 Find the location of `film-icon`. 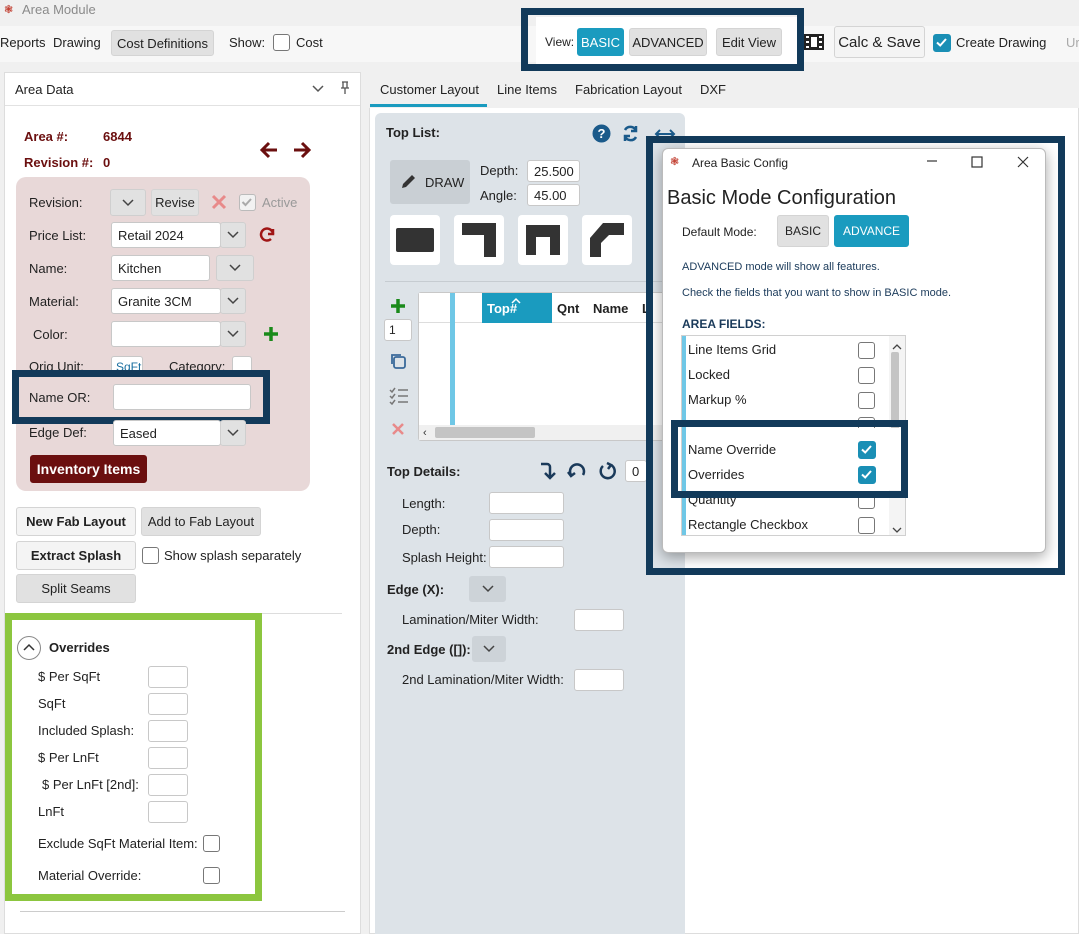

film-icon is located at coordinates (814, 42).